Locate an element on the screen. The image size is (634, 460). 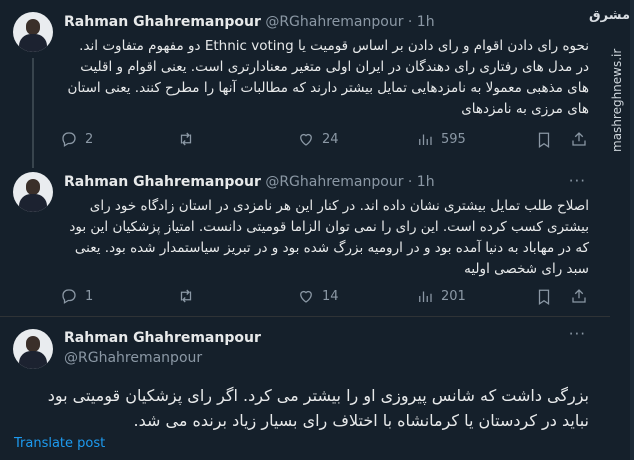
reply-button: 2 is located at coordinates (76, 139).